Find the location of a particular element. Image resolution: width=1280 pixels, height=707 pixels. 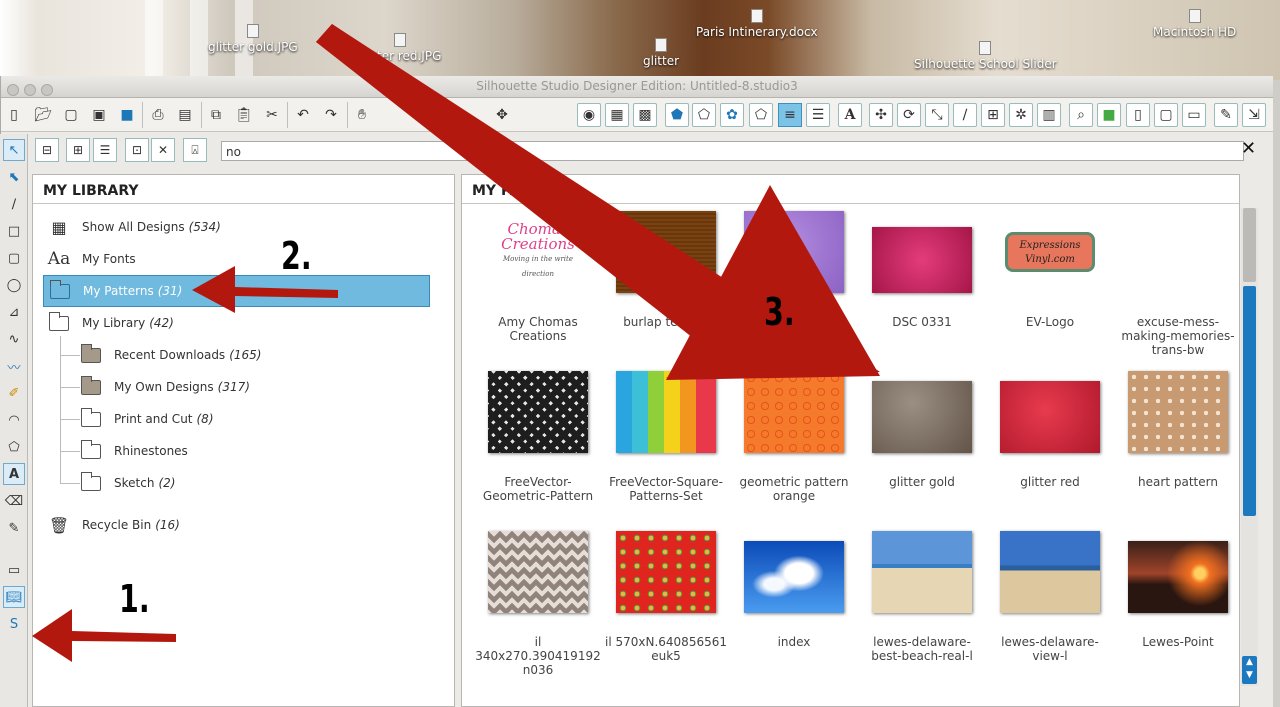

pattern-item: il 340x270.390419192 n036 is located at coordinates (538, 604).